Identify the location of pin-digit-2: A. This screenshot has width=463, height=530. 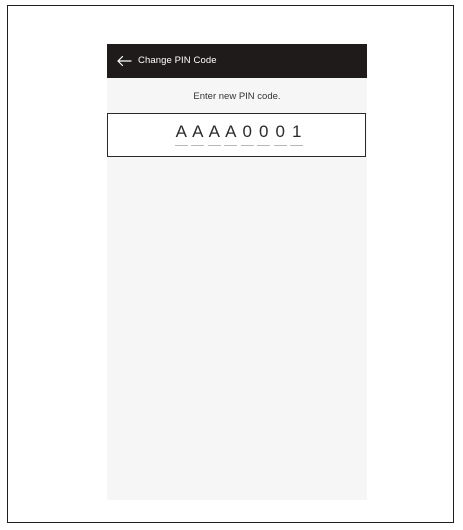
(198, 134).